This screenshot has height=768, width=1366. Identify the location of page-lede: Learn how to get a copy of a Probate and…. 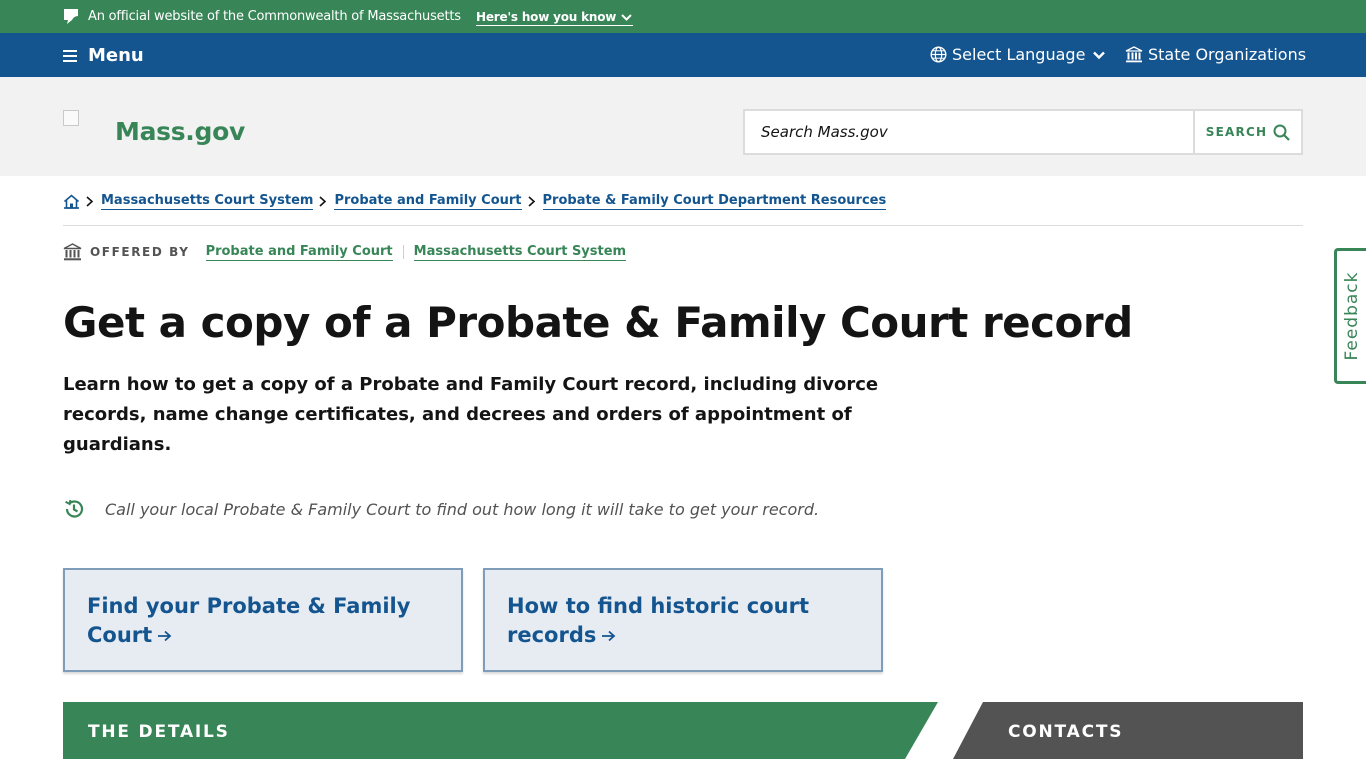
(471, 414).